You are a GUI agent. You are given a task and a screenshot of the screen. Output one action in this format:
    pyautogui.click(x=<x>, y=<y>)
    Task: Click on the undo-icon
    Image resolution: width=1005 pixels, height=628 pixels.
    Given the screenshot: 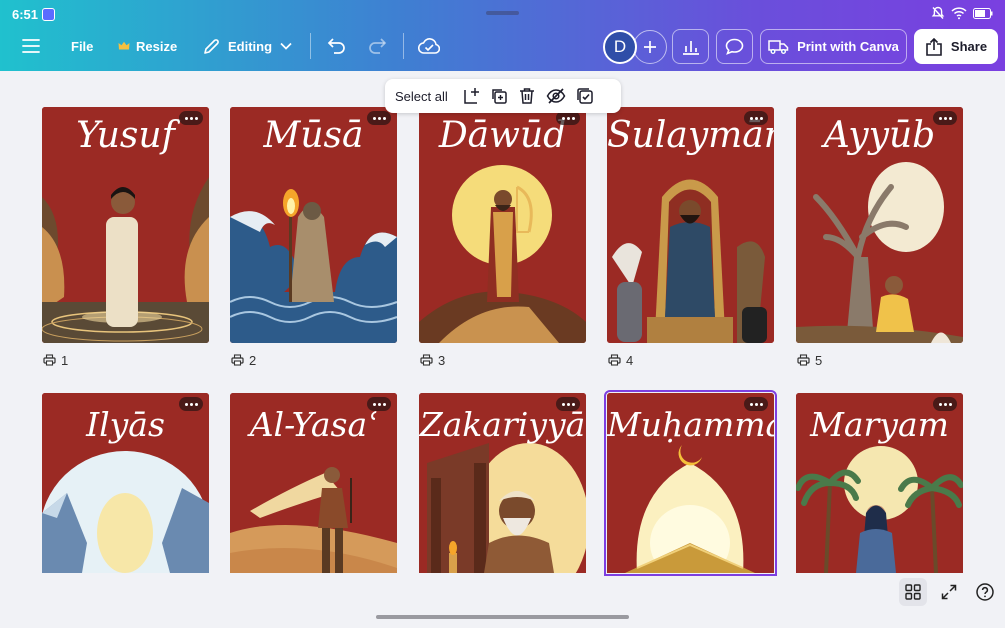 What is the action you would take?
    pyautogui.click(x=336, y=46)
    